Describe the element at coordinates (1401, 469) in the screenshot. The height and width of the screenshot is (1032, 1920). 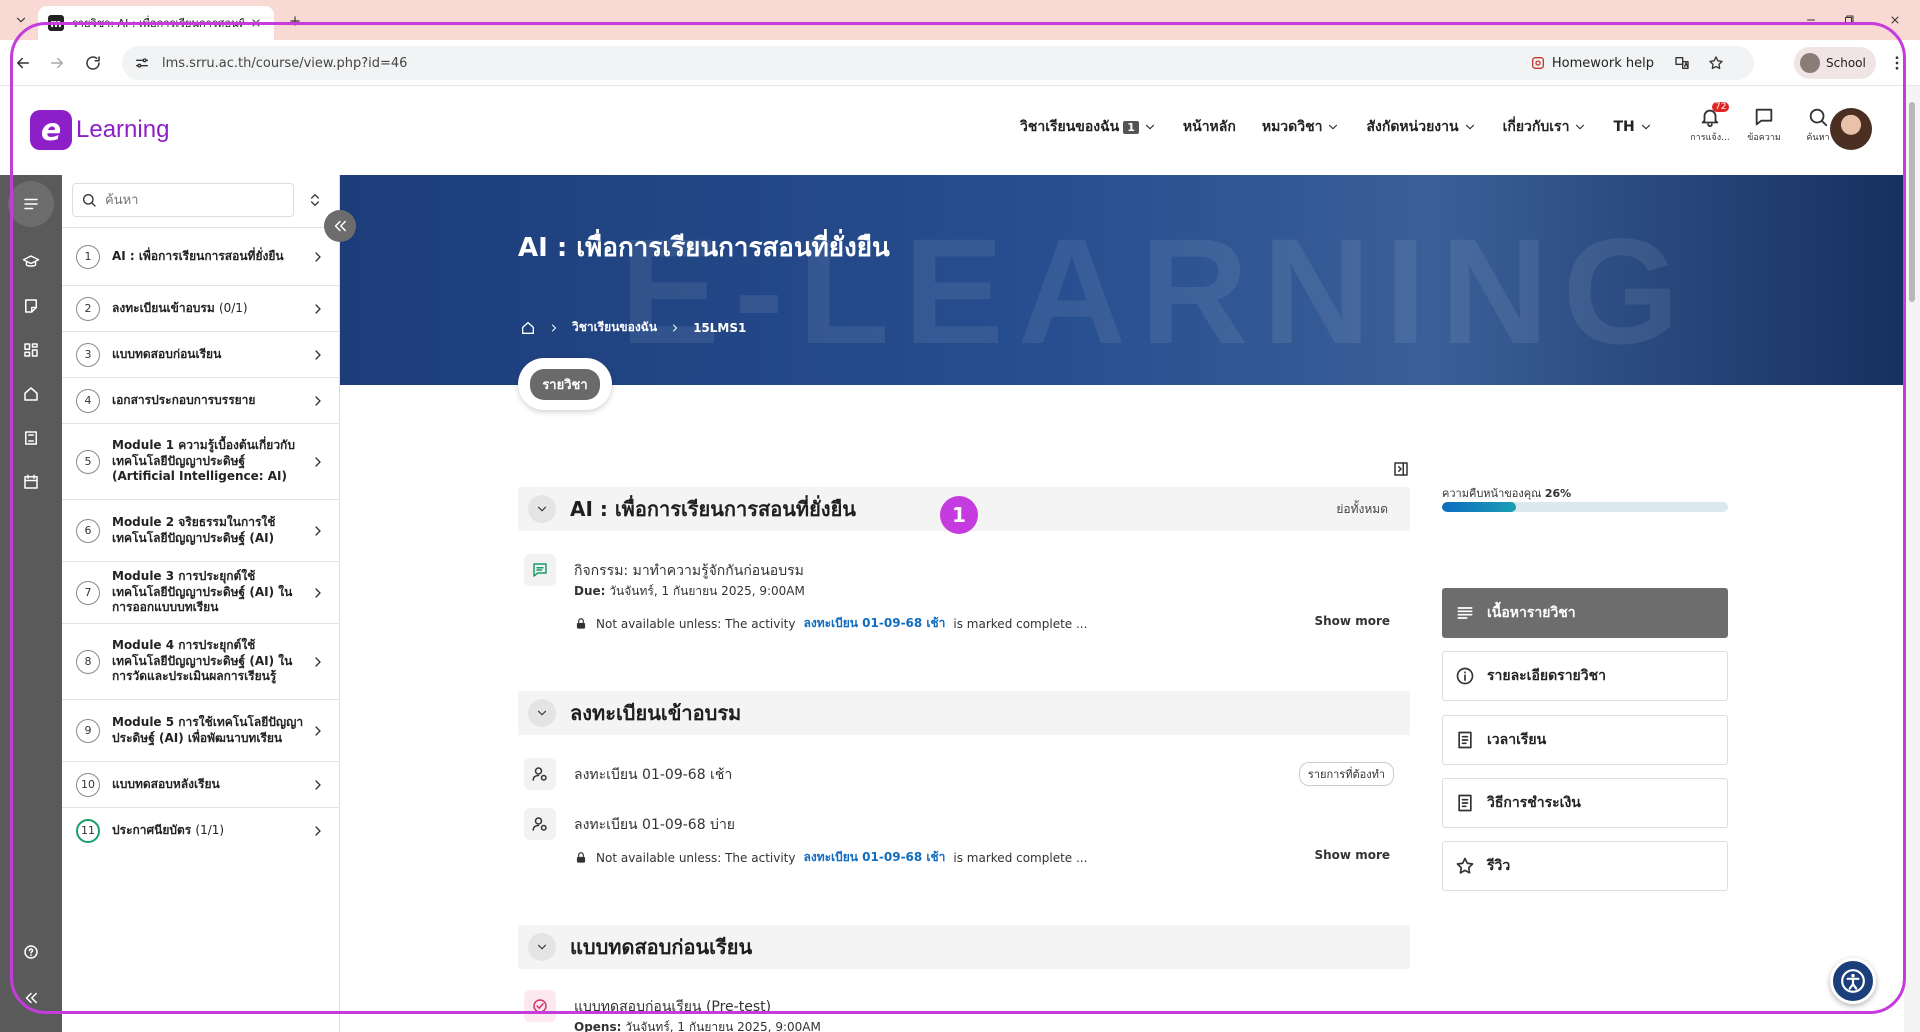
I see `drawer-toggle-icon` at that location.